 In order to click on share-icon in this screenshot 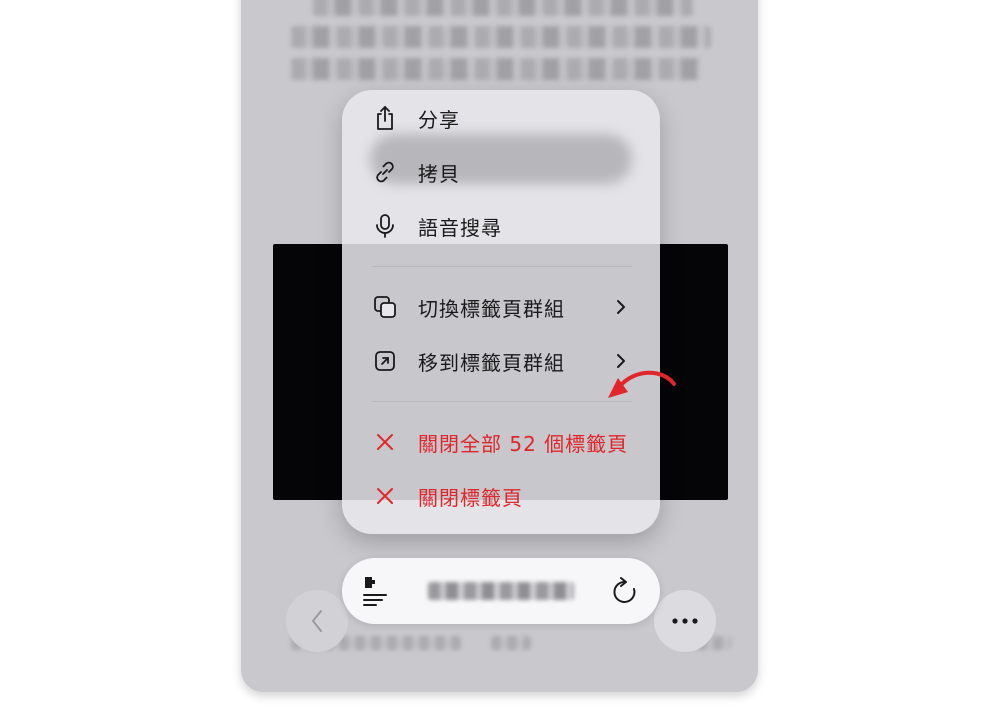, I will do `click(385, 118)`.